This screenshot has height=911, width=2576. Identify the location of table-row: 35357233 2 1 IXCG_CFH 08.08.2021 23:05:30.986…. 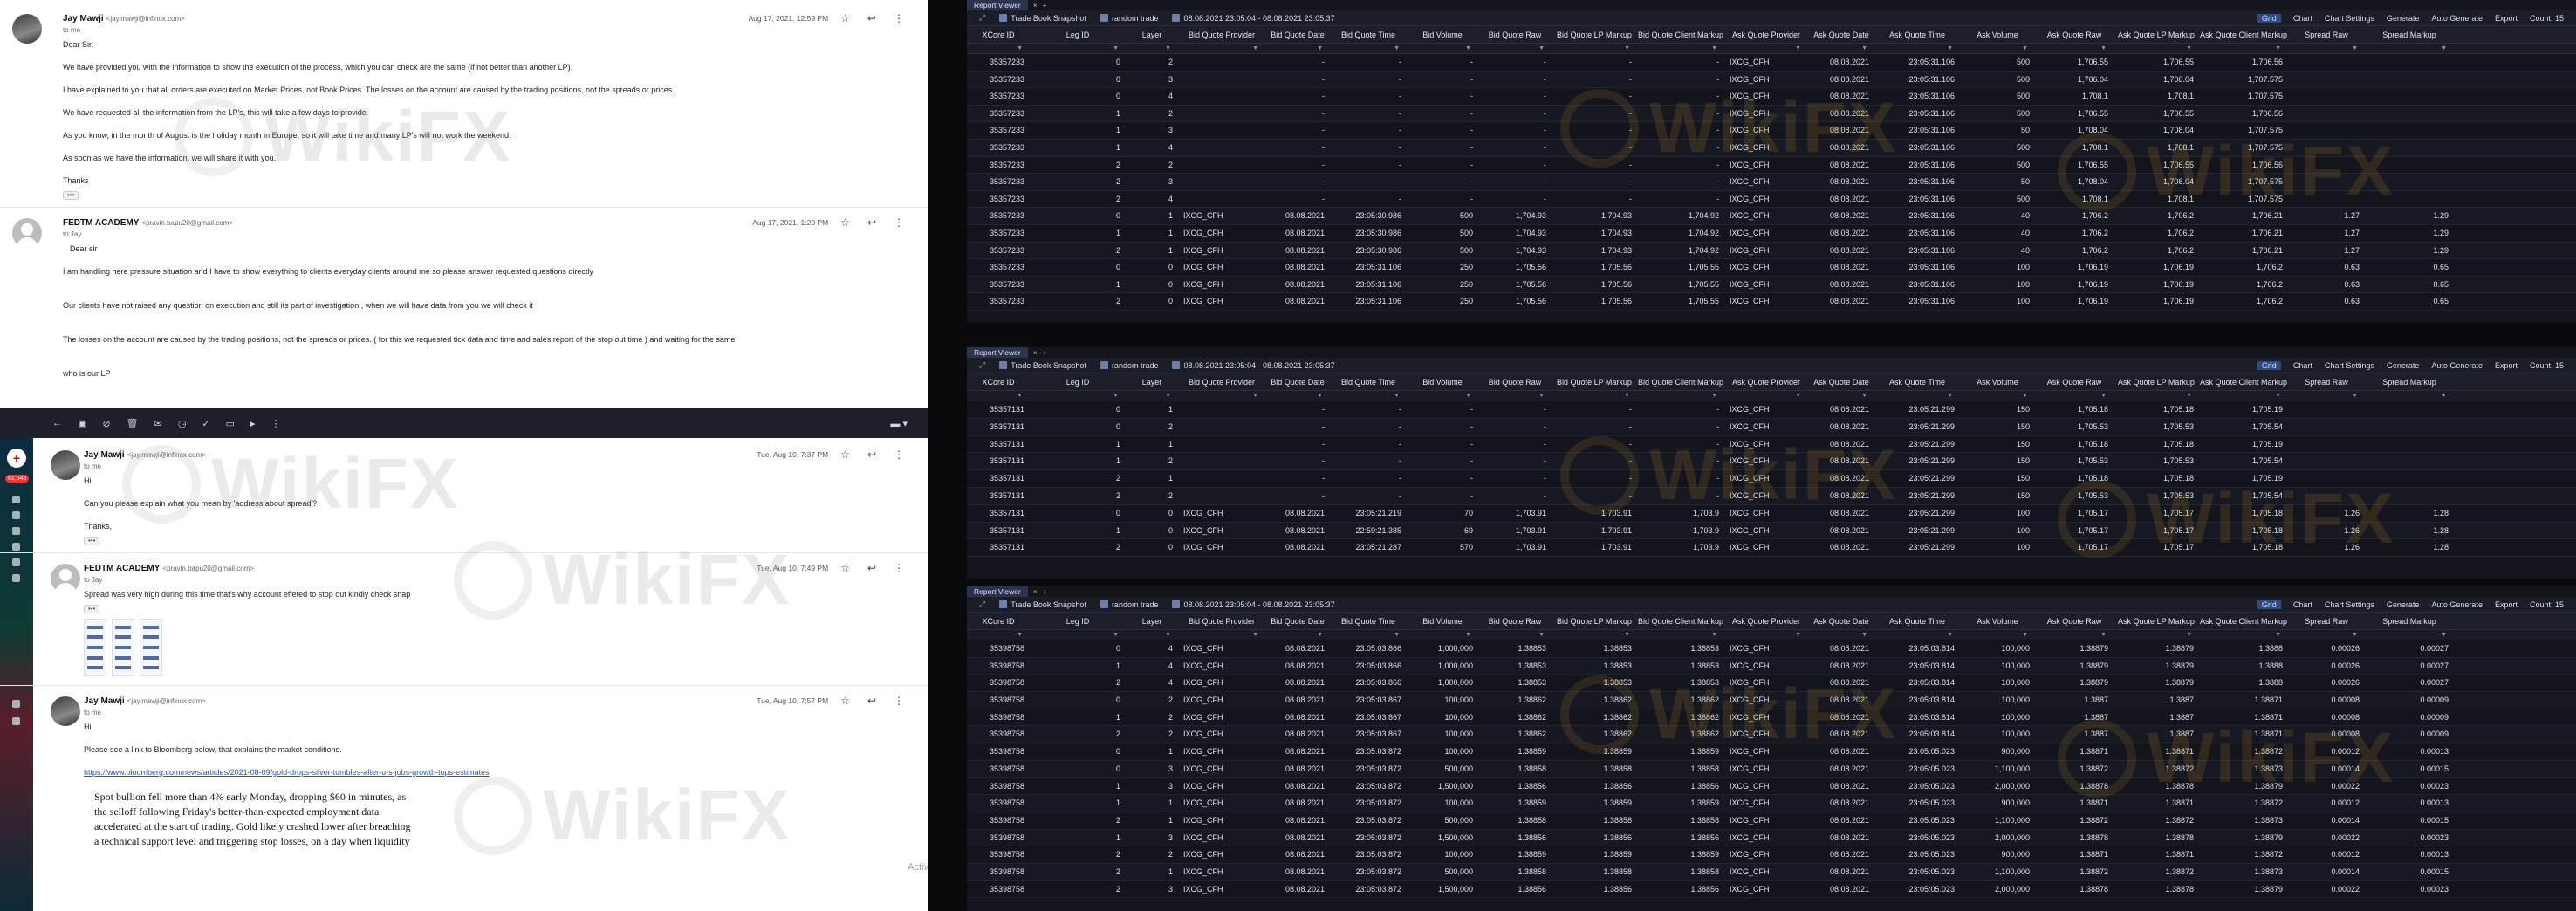
(1771, 251).